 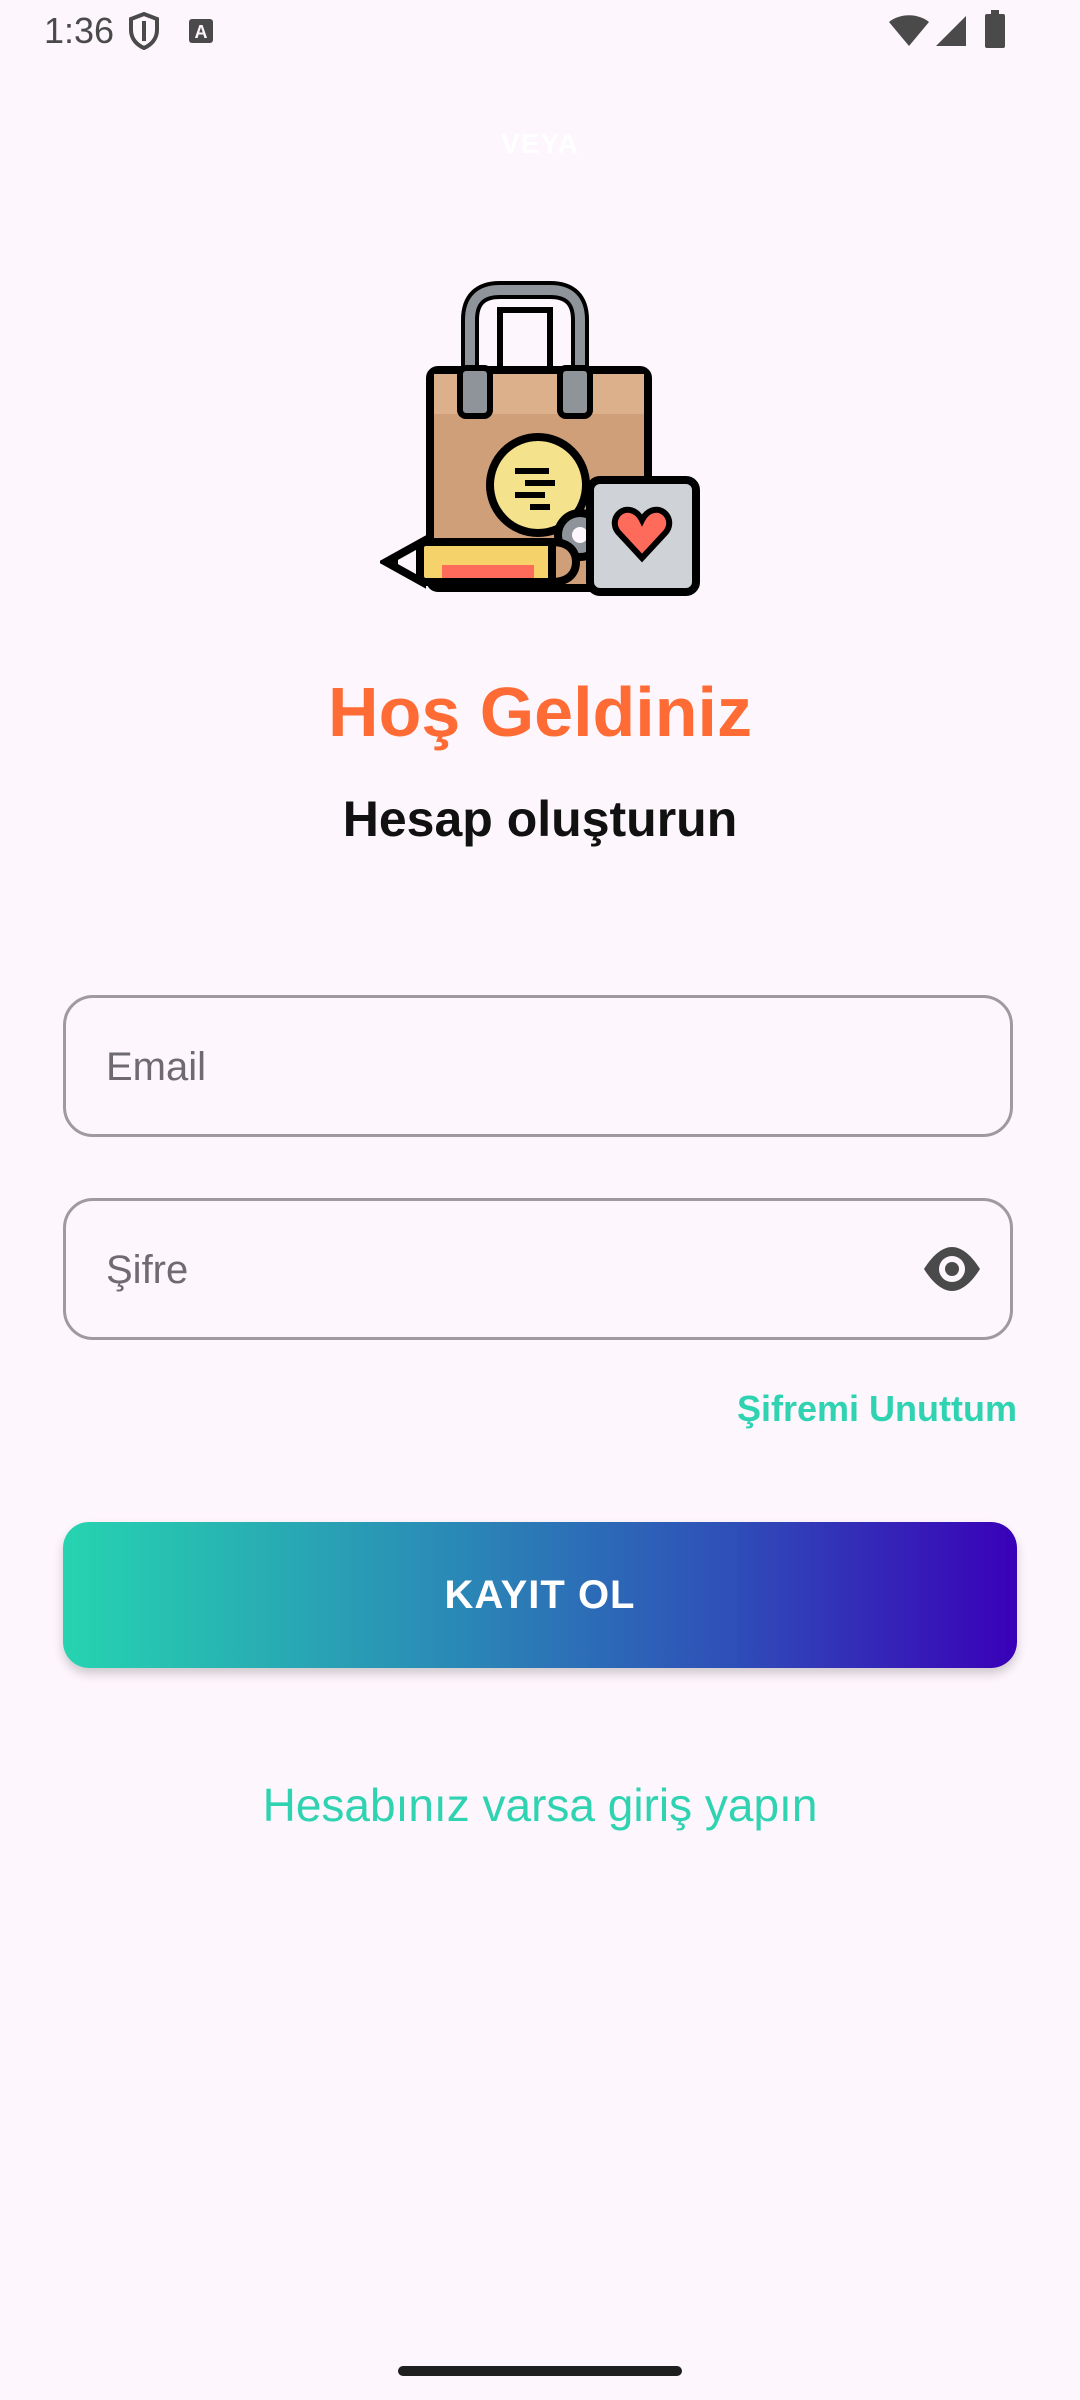 I want to click on email-input, so click(x=516, y=1067).